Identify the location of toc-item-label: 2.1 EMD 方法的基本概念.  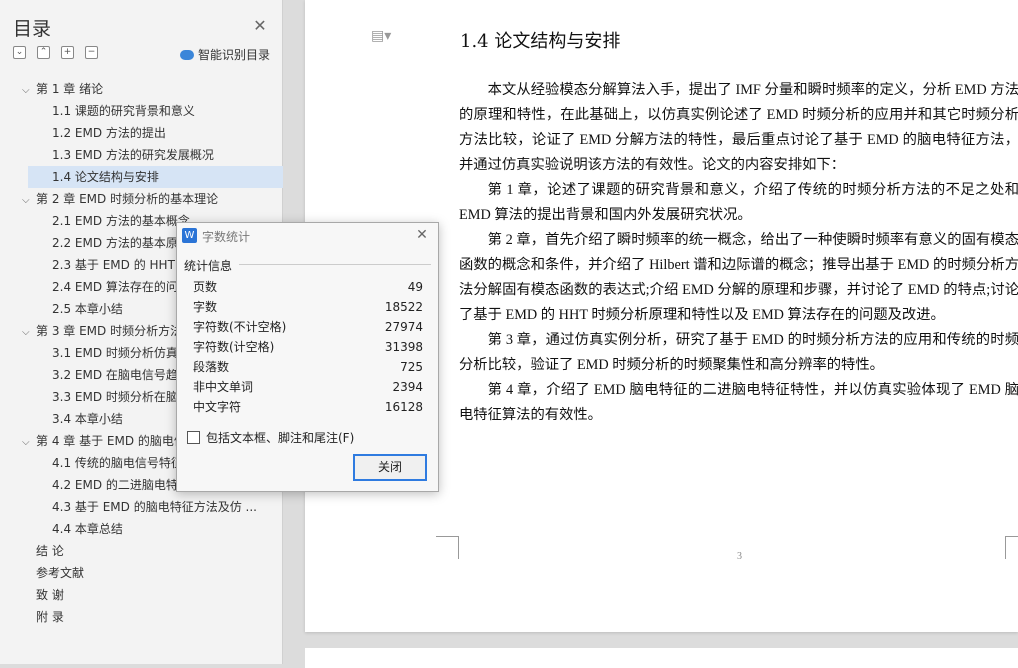
(121, 221).